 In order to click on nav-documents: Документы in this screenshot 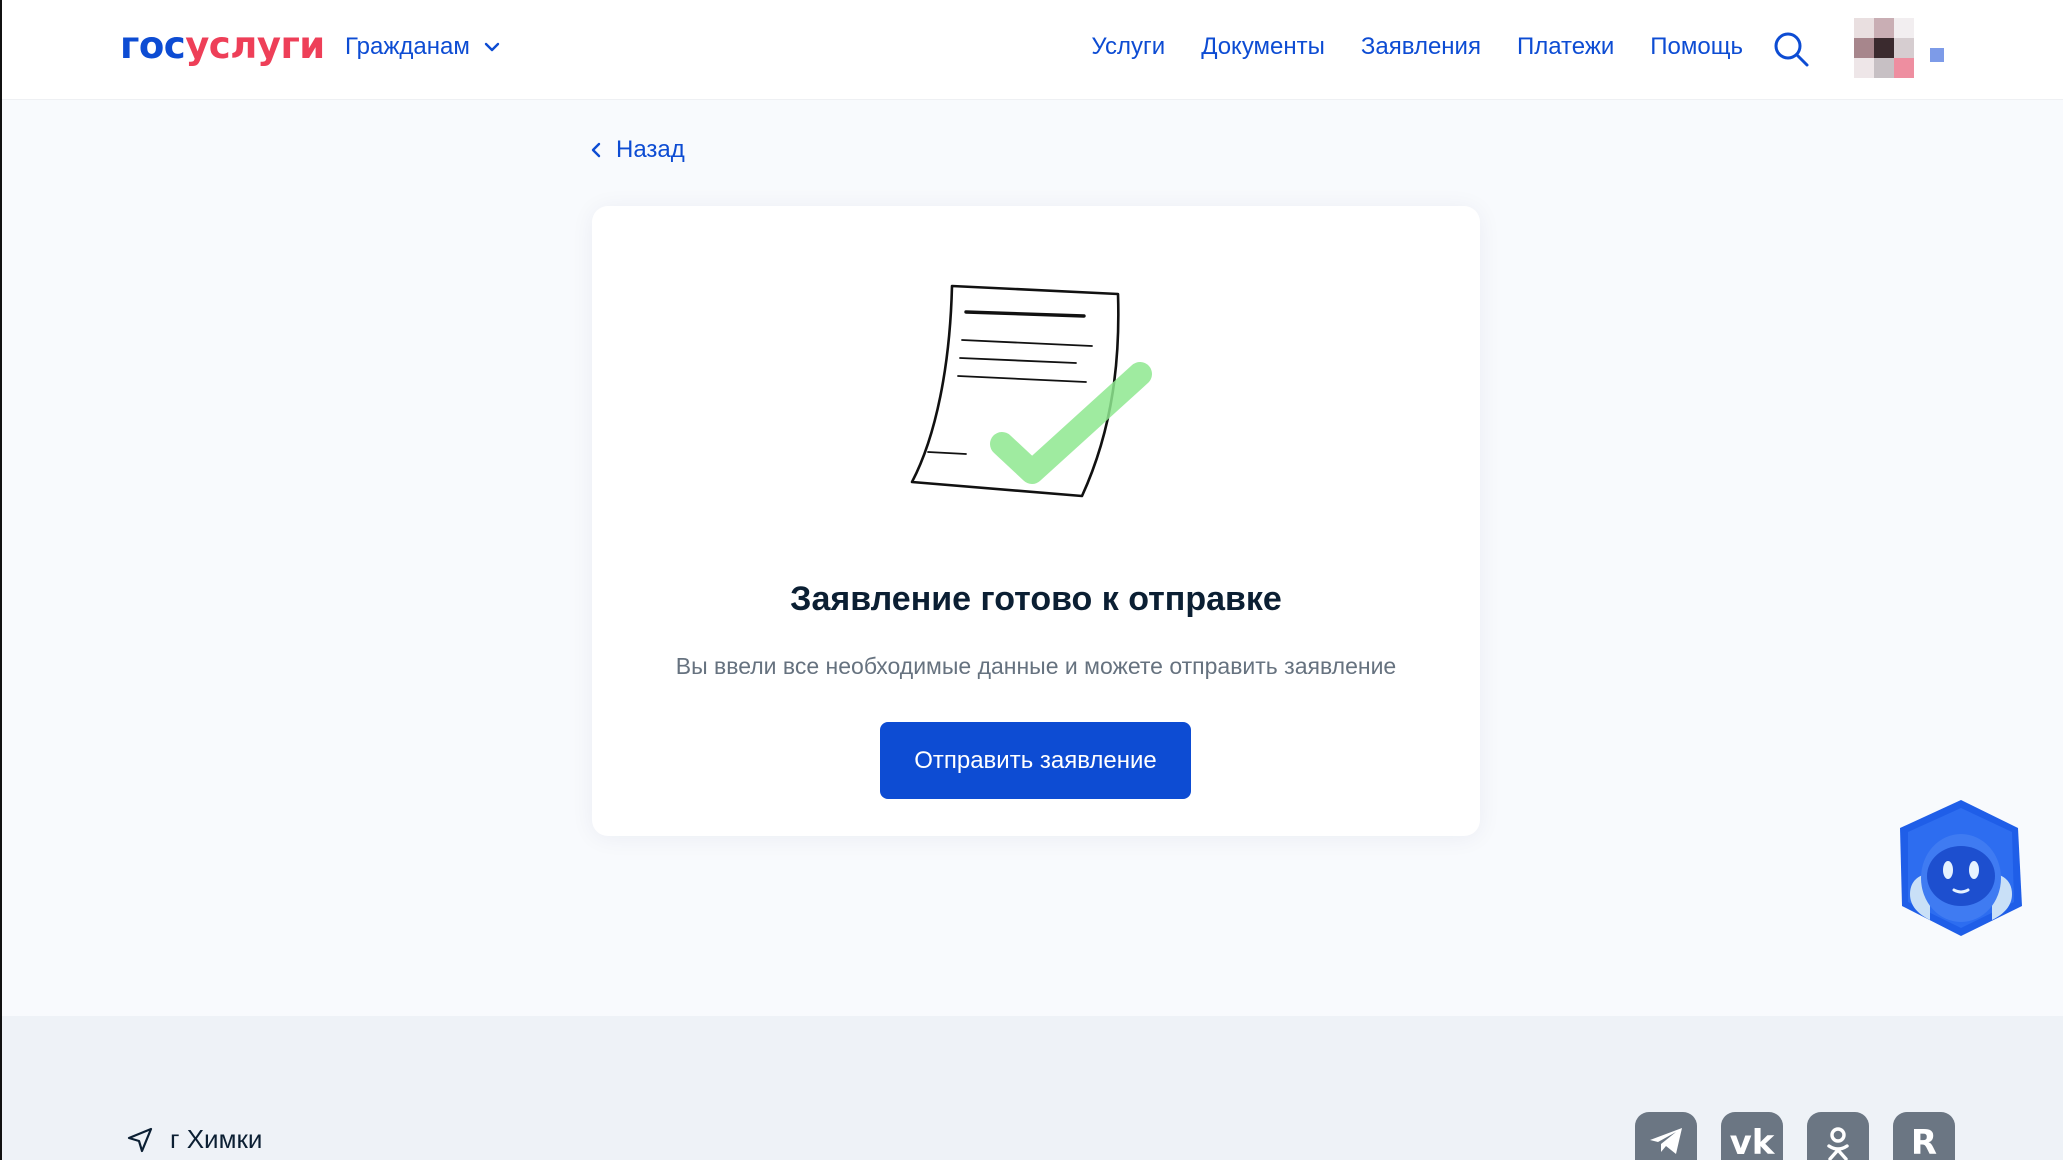, I will do `click(1263, 47)`.